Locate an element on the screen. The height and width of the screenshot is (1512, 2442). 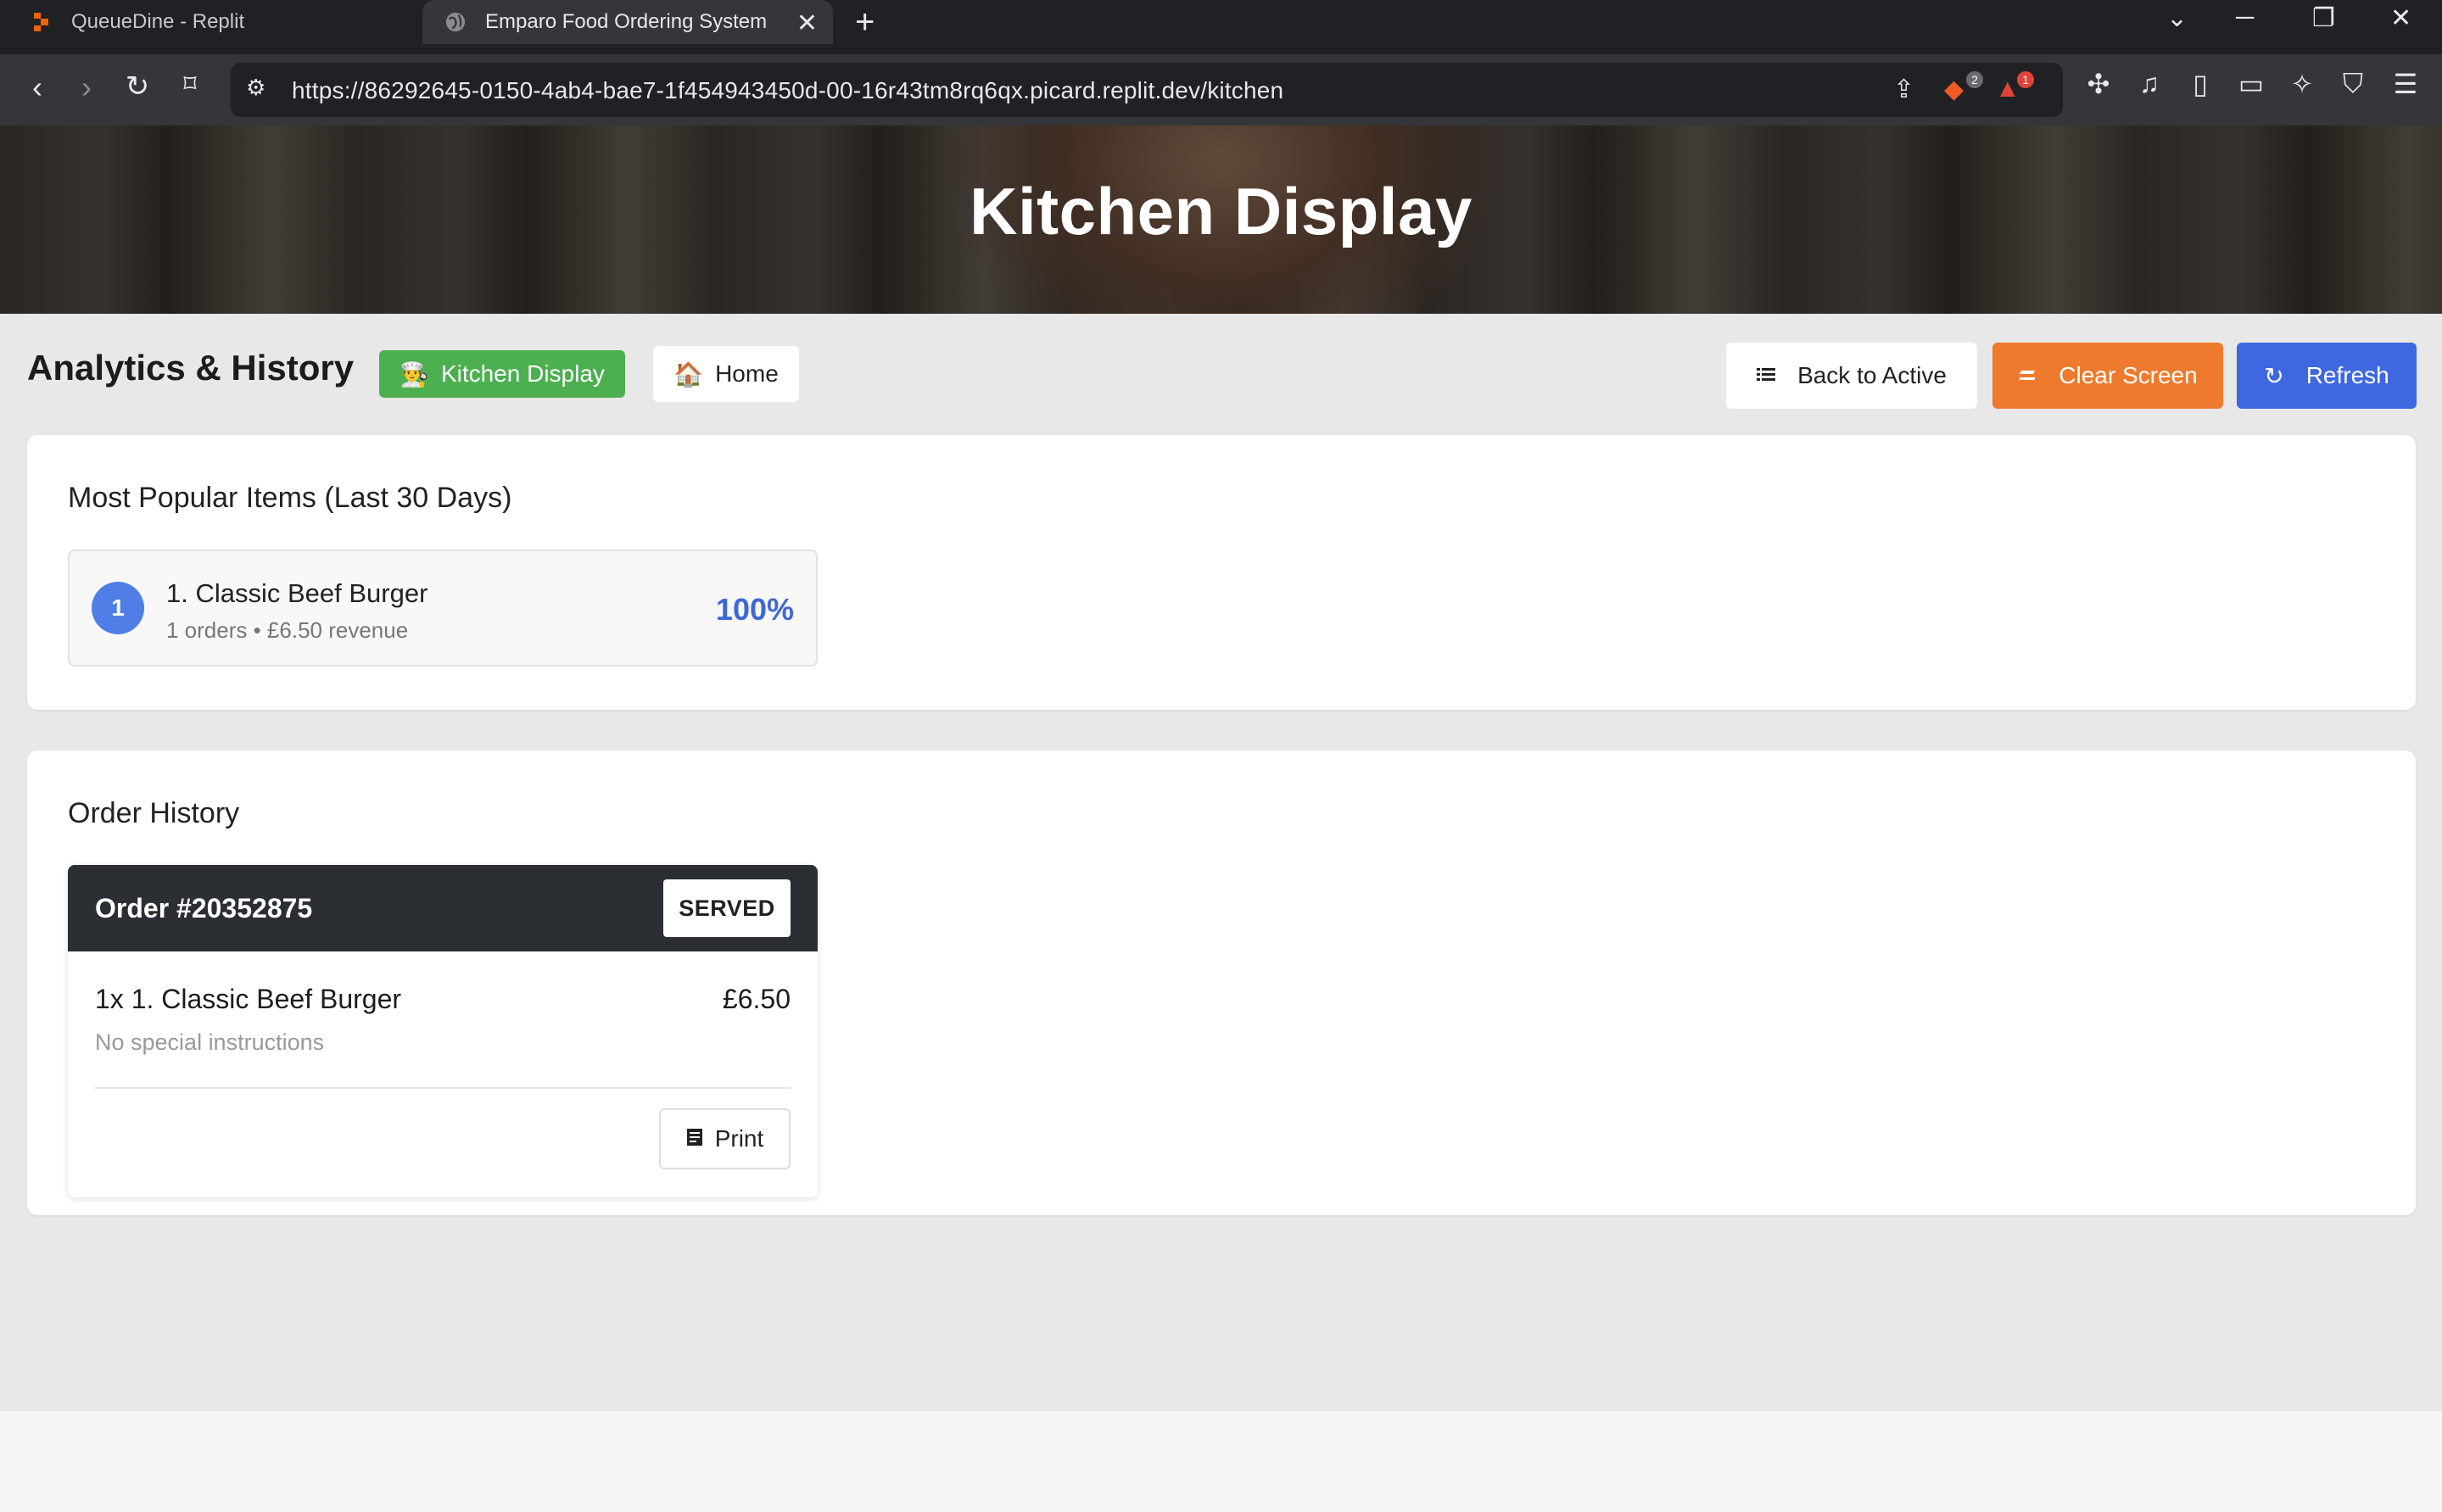
kitchen-display-label: Kitchen Display is located at coordinates (522, 373).